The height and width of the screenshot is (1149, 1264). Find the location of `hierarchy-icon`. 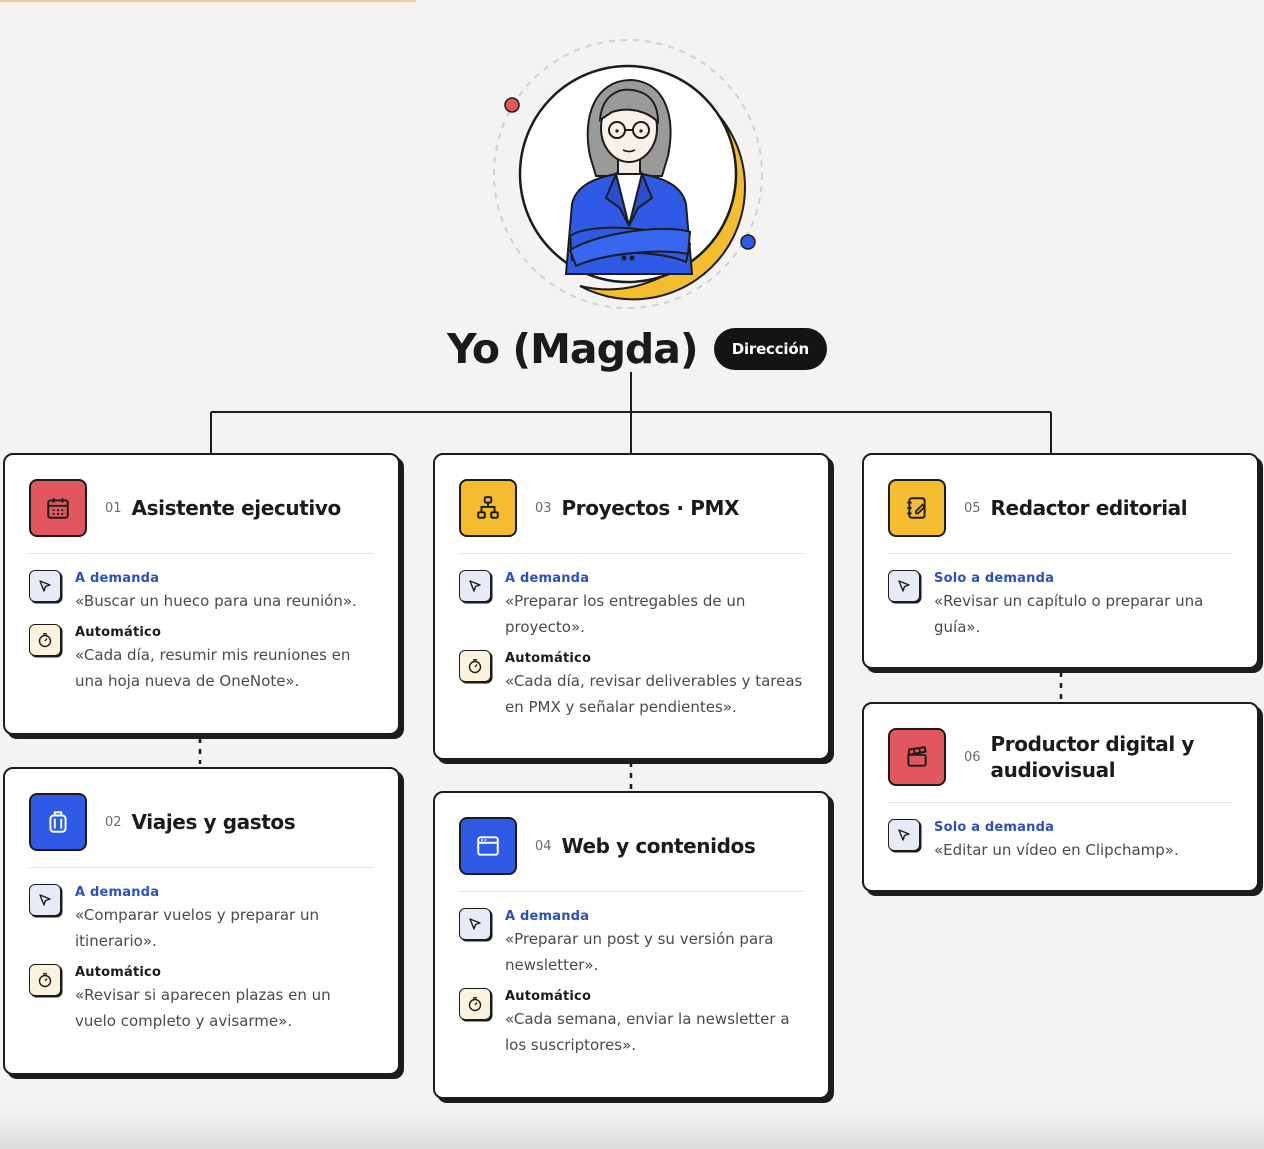

hierarchy-icon is located at coordinates (488, 508).